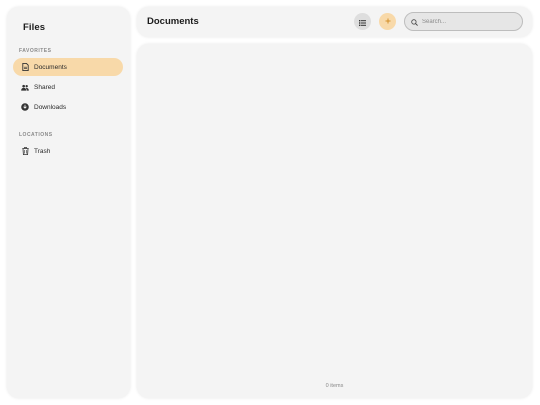  I want to click on sidebar-item-trash: Trash, so click(68, 151).